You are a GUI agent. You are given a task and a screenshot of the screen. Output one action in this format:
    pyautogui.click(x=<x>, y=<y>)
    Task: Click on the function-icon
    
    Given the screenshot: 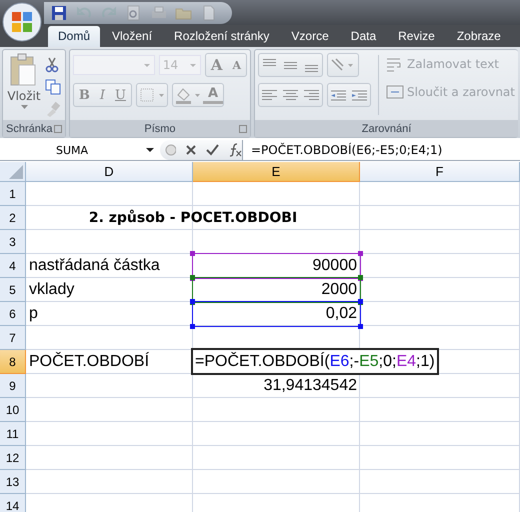 What is the action you would take?
    pyautogui.click(x=235, y=150)
    